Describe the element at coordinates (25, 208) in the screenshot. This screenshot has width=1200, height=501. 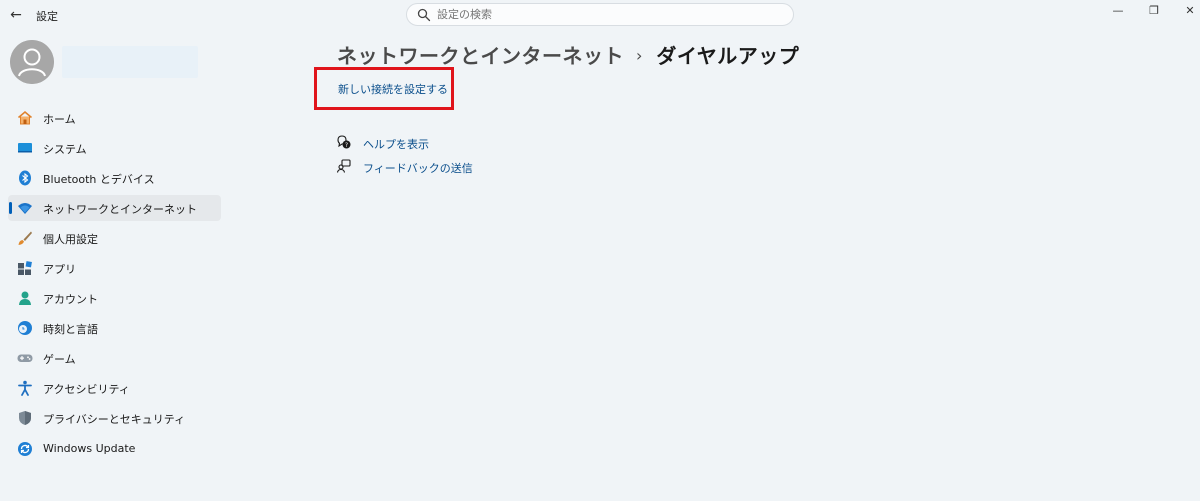
I see `wifi-icon` at that location.